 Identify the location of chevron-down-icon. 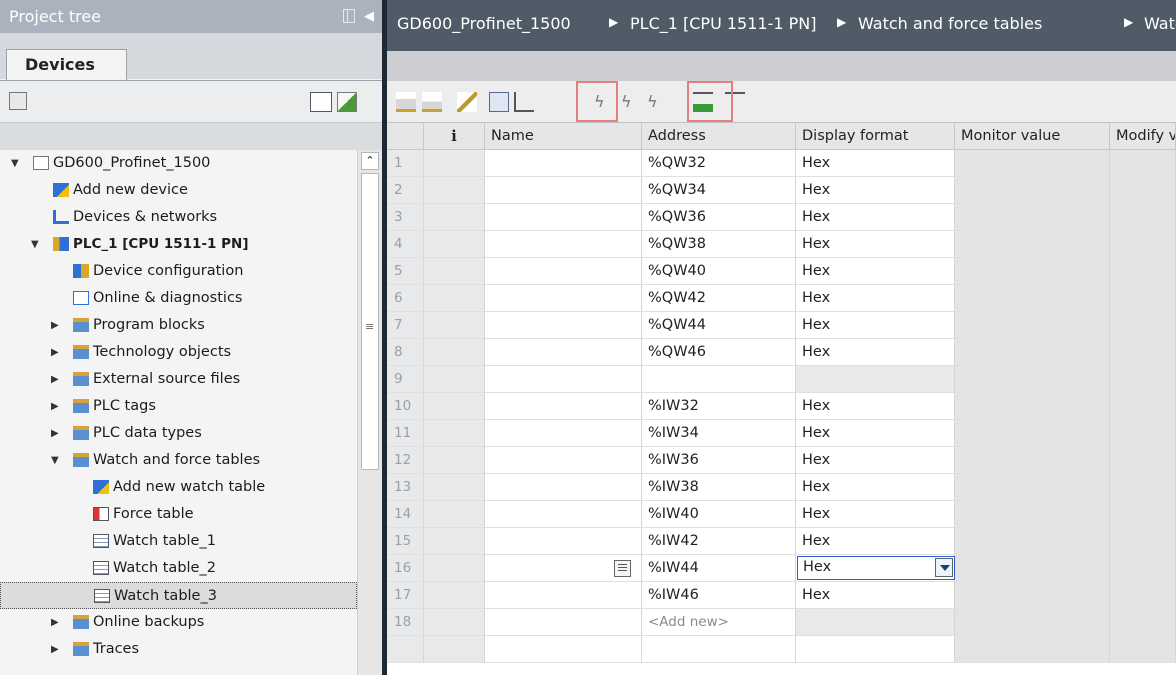
(944, 567).